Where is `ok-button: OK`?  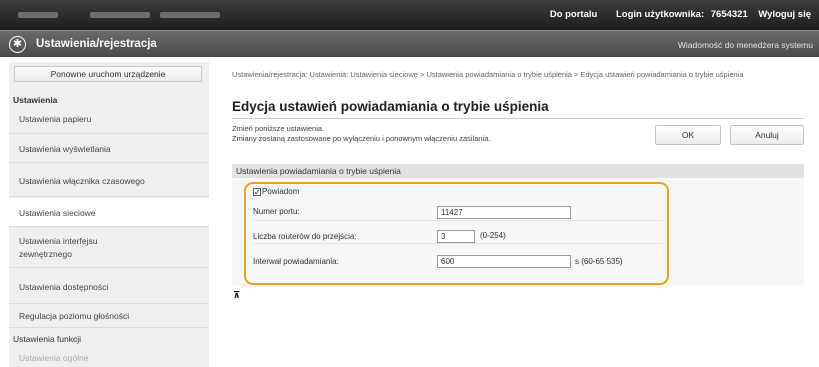 ok-button: OK is located at coordinates (688, 135).